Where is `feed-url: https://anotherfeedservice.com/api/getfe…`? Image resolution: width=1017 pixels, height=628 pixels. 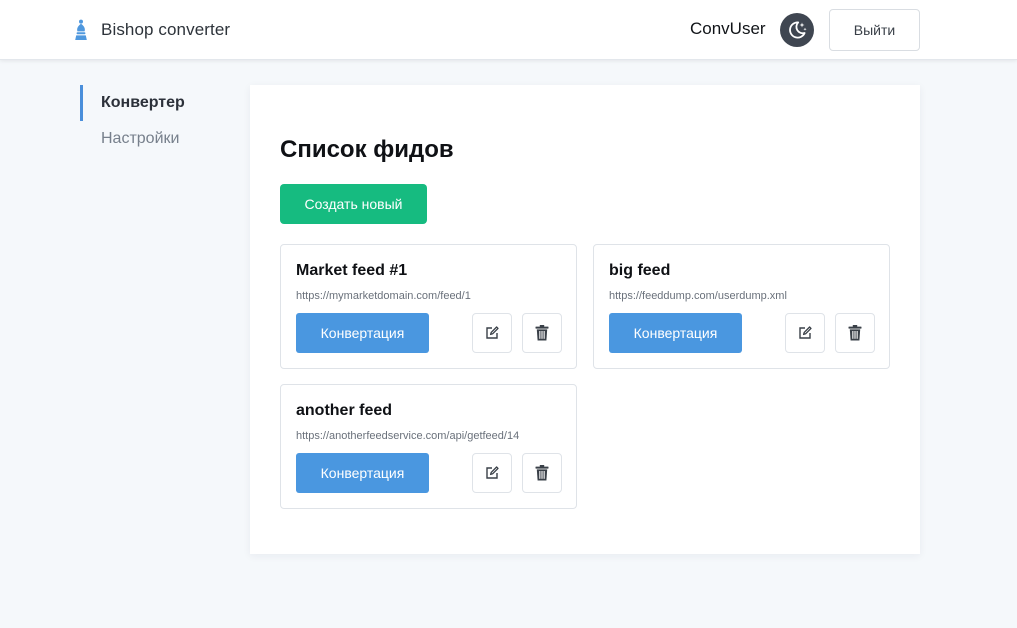 feed-url: https://anotherfeedservice.com/api/getfe… is located at coordinates (408, 436).